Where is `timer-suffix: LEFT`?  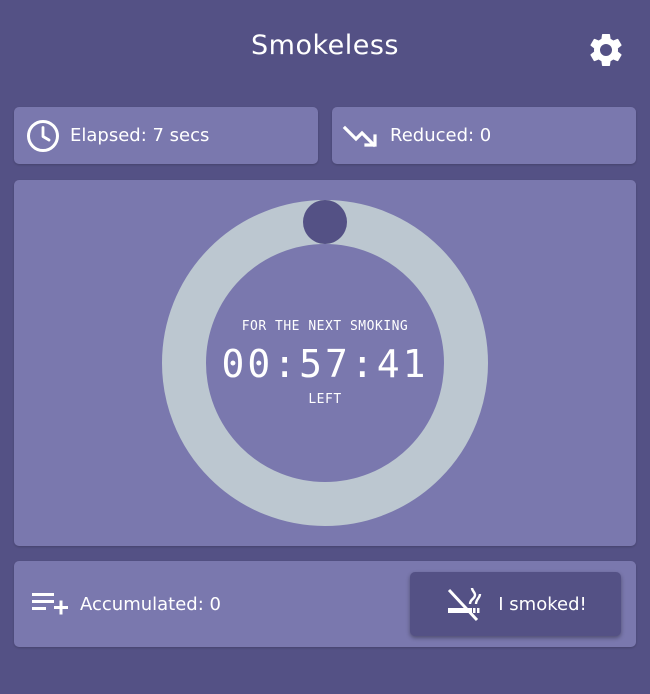
timer-suffix: LEFT is located at coordinates (325, 399).